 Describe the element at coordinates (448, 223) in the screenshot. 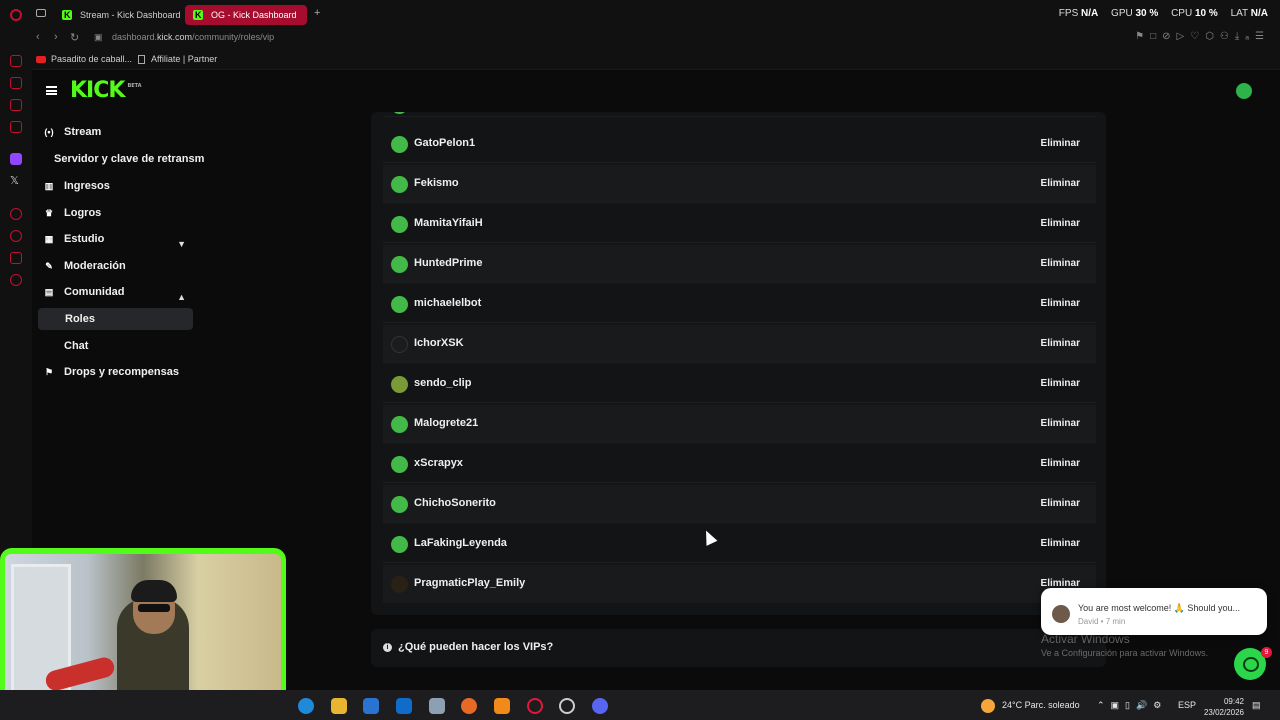

I see `username: MamitaYifaiH` at that location.